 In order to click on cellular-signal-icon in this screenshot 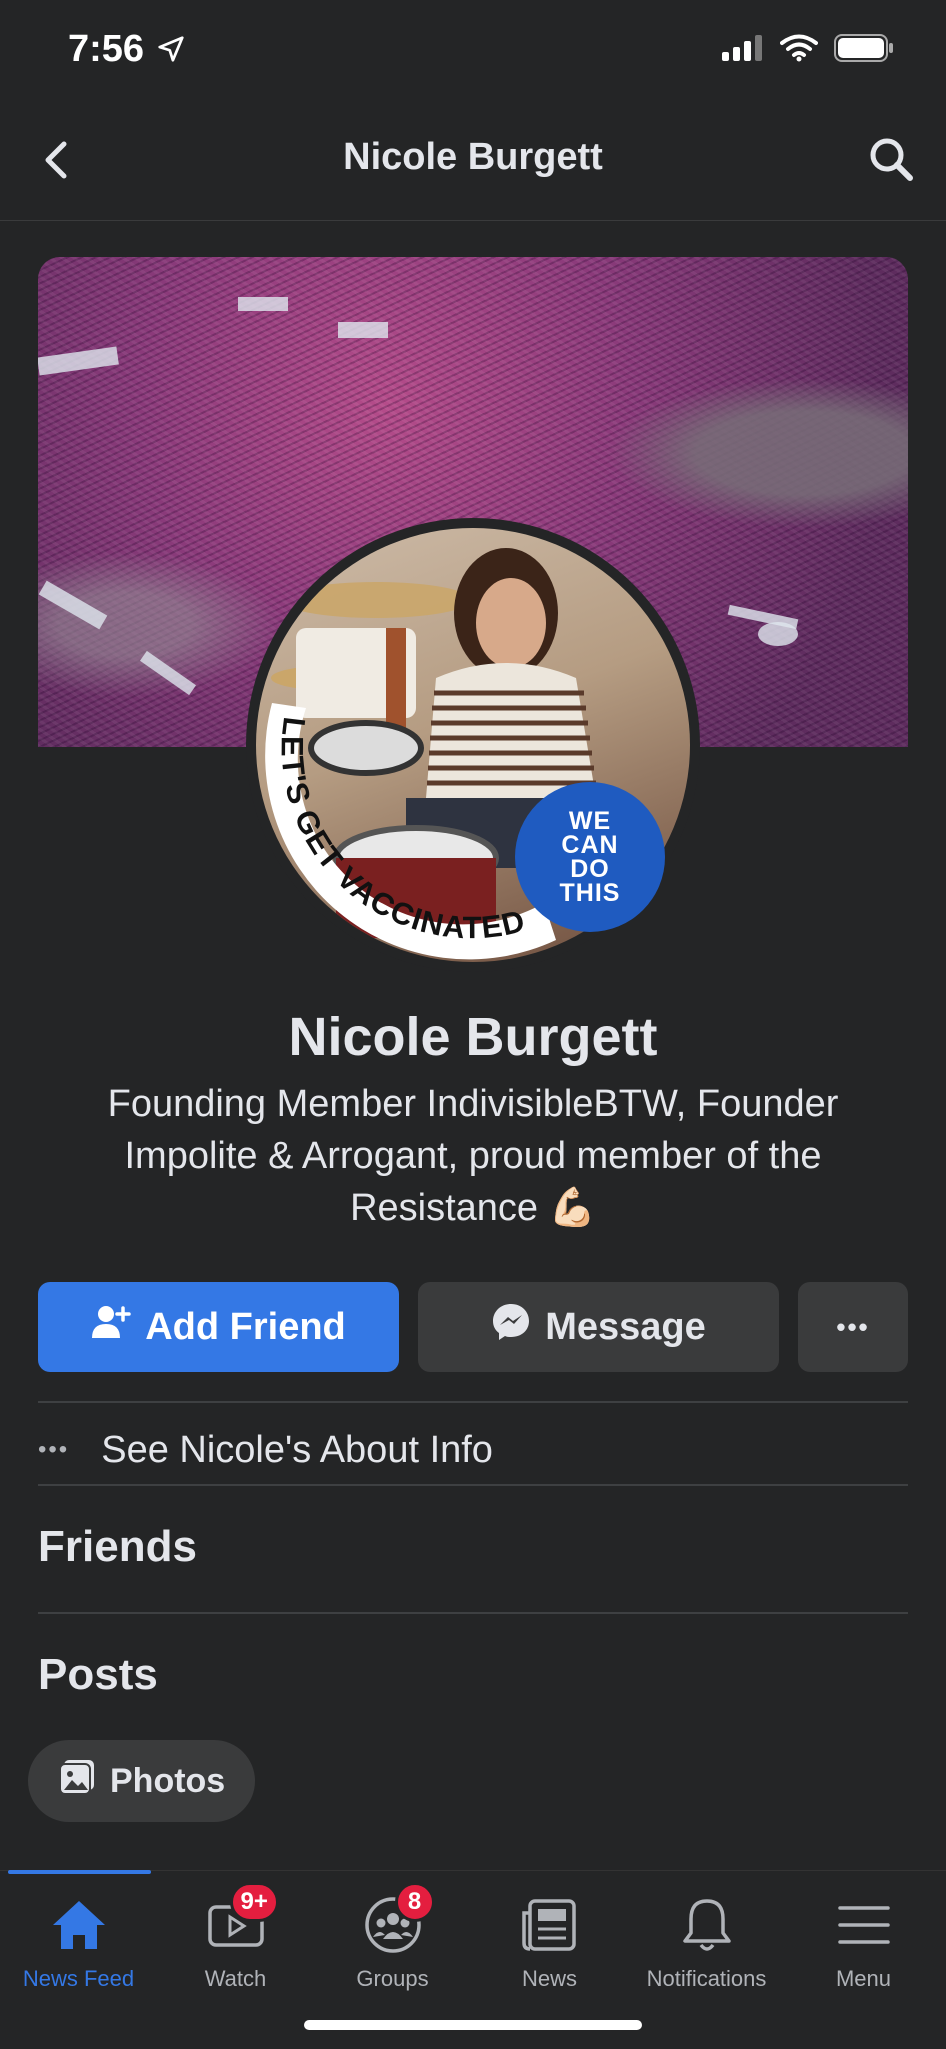, I will do `click(743, 50)`.